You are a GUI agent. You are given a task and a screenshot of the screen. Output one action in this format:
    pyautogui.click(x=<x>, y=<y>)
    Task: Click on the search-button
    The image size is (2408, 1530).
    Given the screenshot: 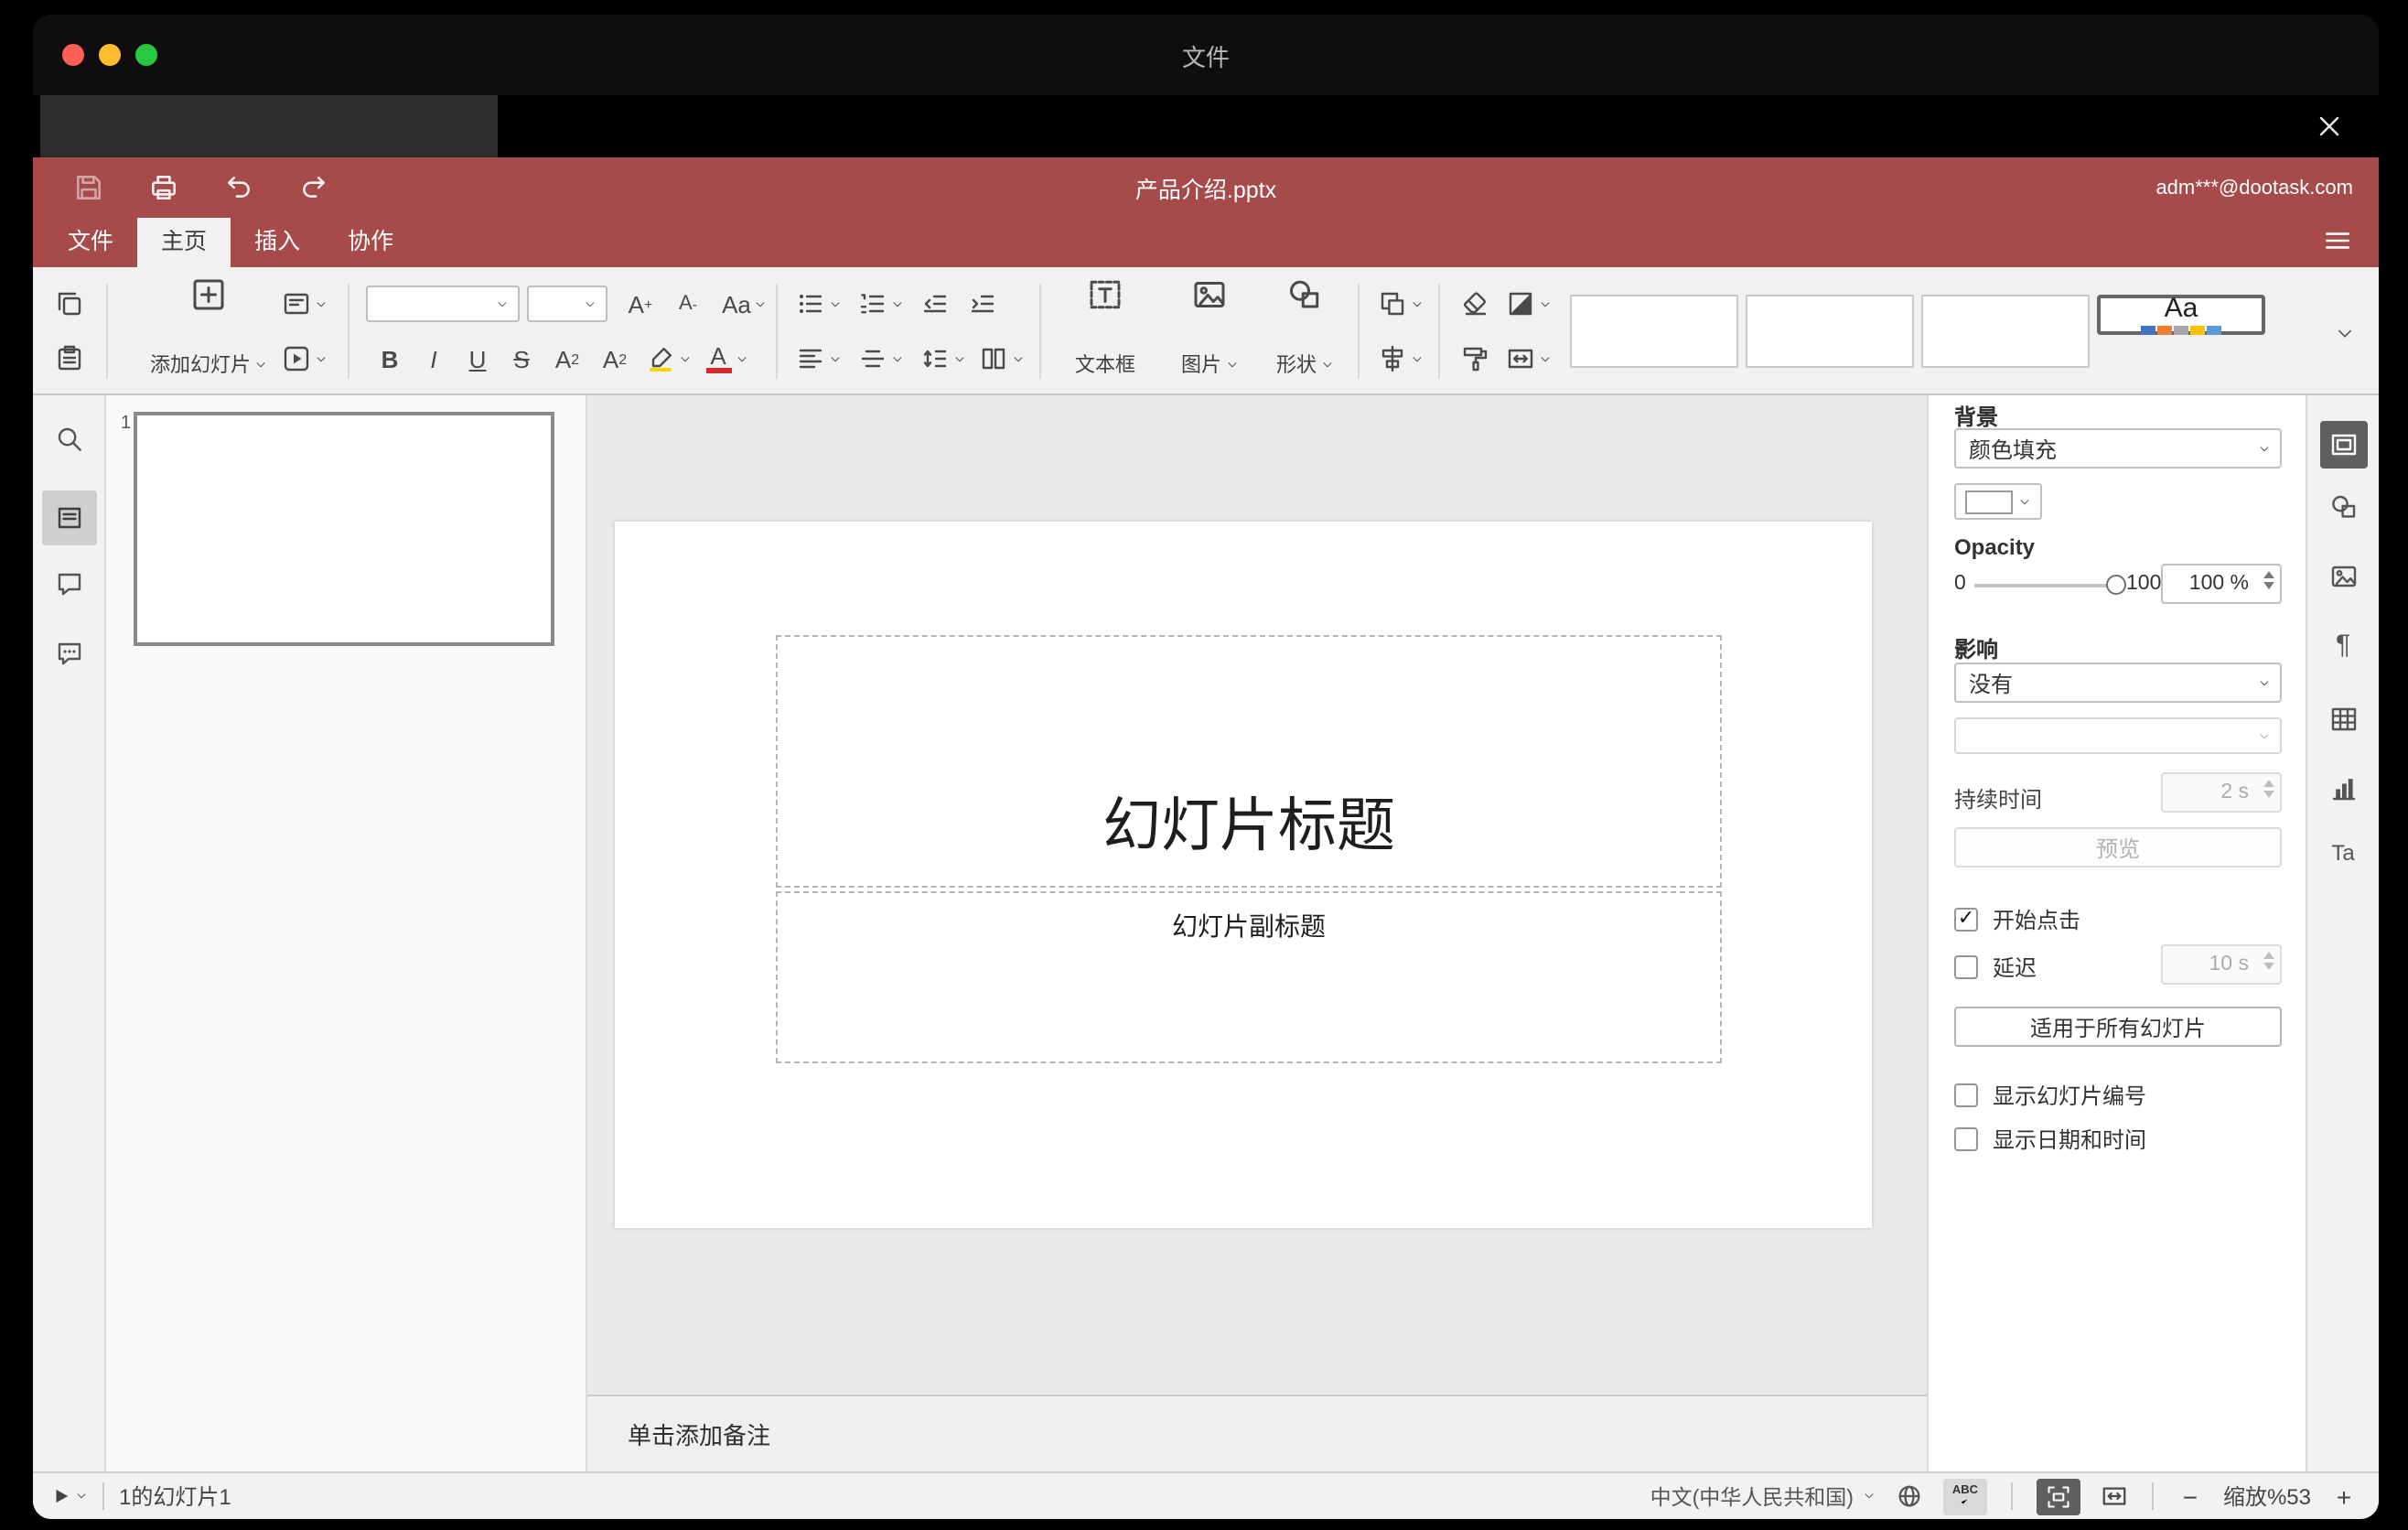 What is the action you would take?
    pyautogui.click(x=68, y=439)
    